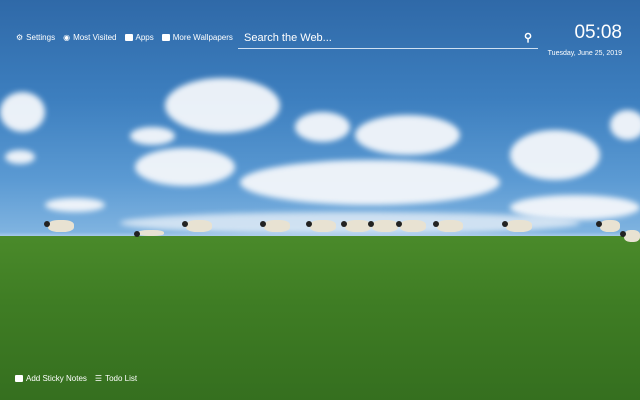 The height and width of the screenshot is (400, 640). What do you see at coordinates (41, 37) in the screenshot?
I see `settings-label: Settings` at bounding box center [41, 37].